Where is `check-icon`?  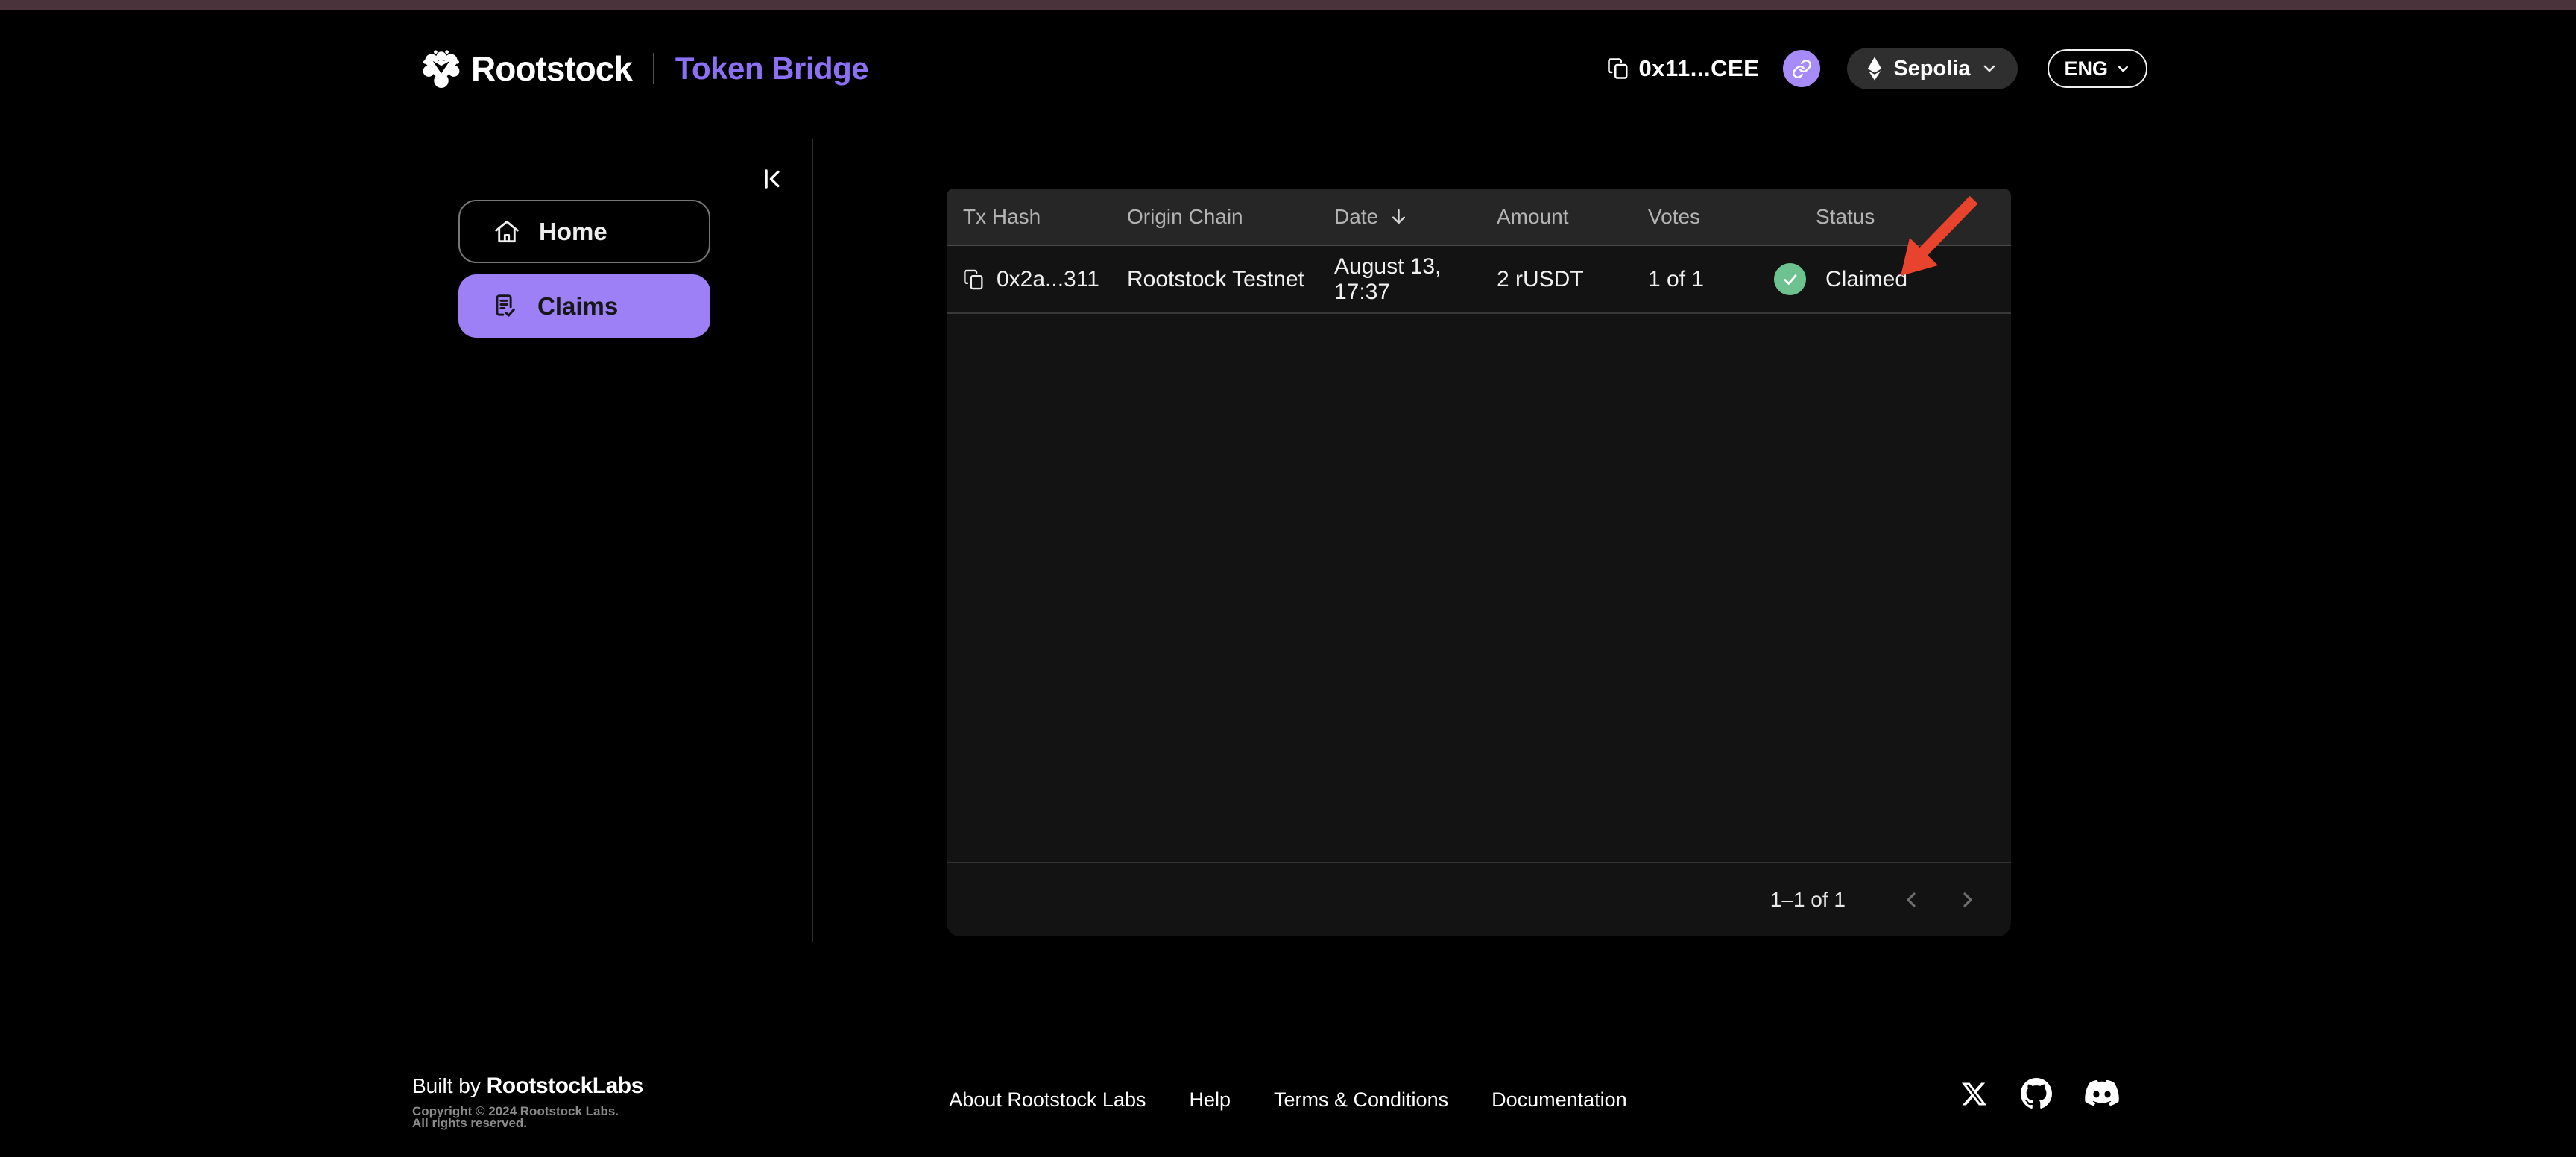
check-icon is located at coordinates (1790, 279).